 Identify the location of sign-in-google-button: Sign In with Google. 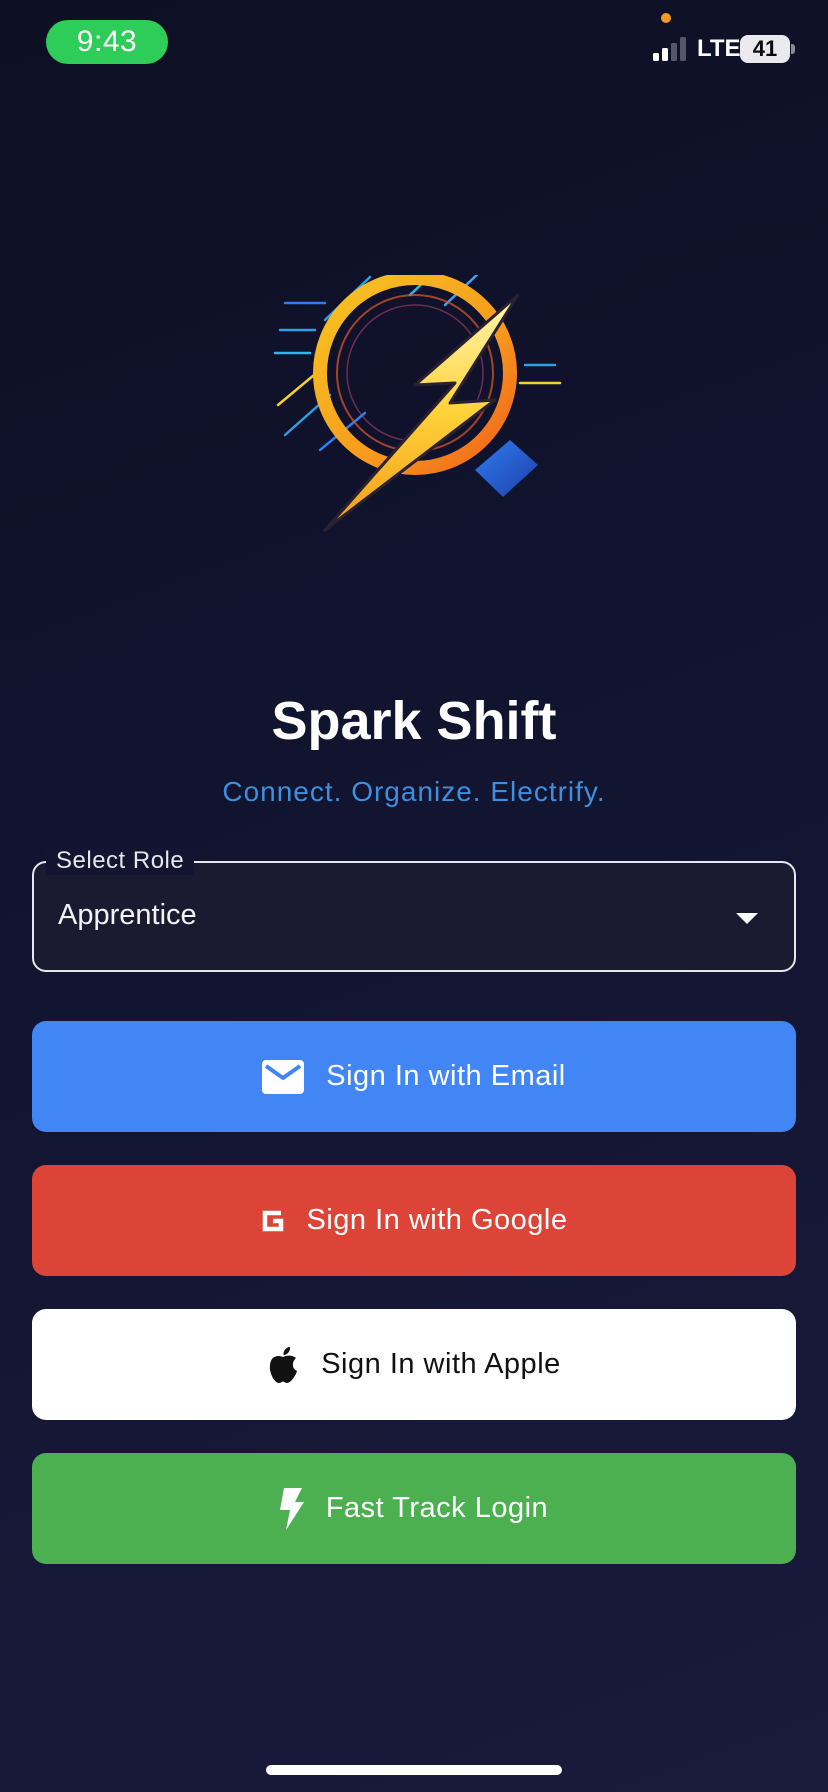
(414, 1220).